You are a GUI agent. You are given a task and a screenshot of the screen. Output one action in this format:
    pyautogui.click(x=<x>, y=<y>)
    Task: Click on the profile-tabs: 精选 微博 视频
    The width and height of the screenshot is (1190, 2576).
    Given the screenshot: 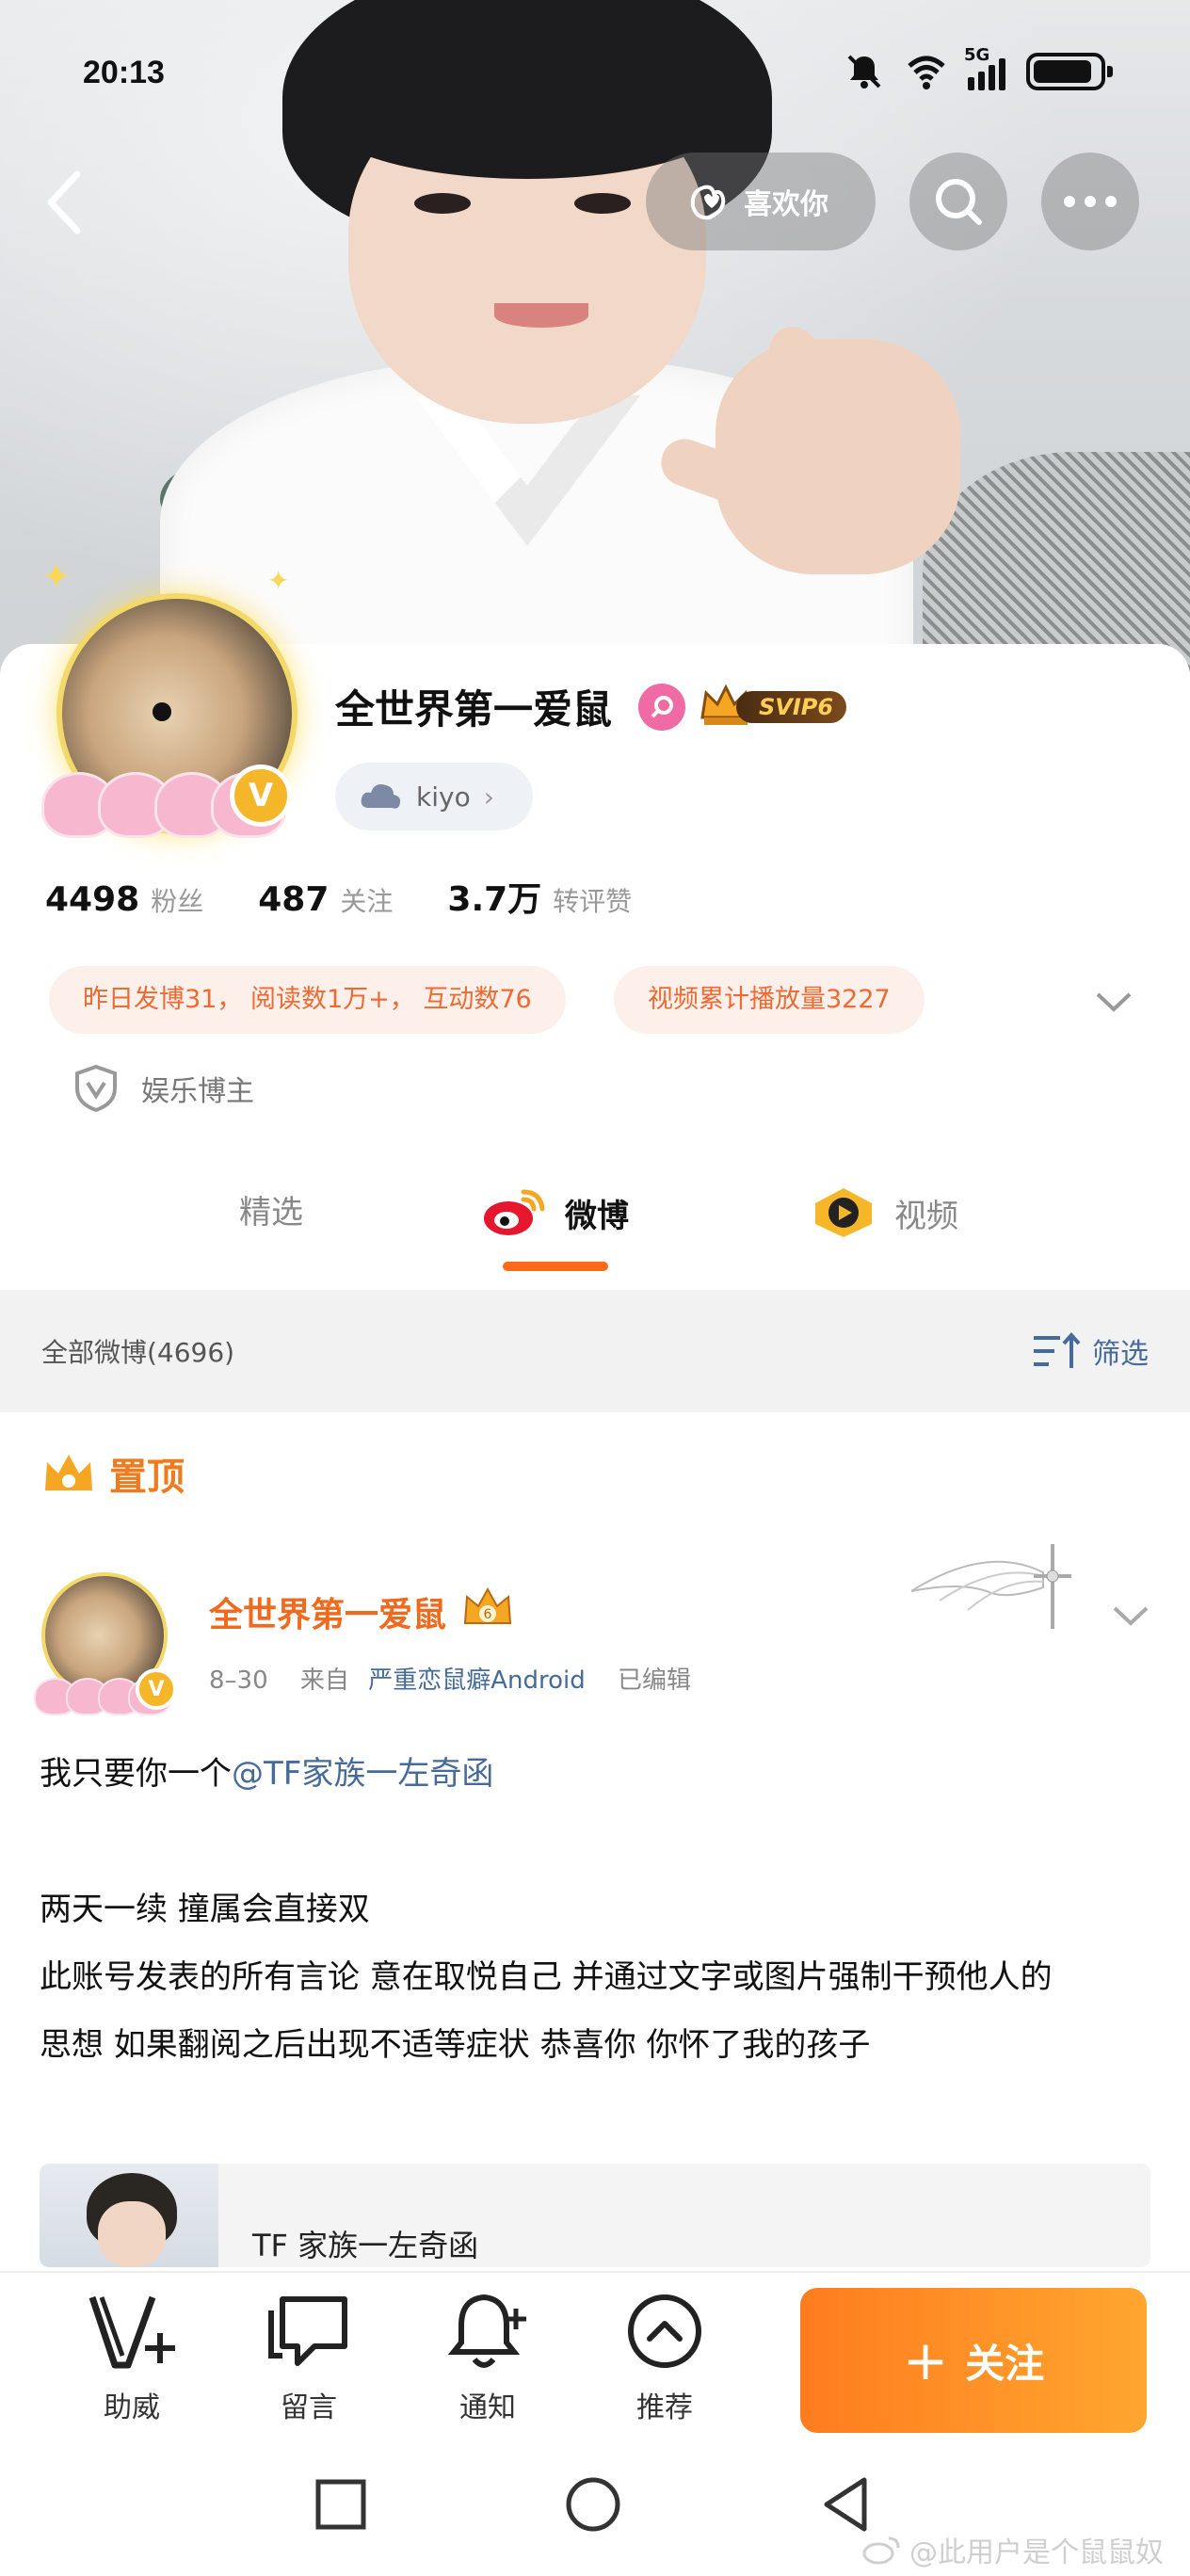 What is the action you would take?
    pyautogui.click(x=595, y=1223)
    